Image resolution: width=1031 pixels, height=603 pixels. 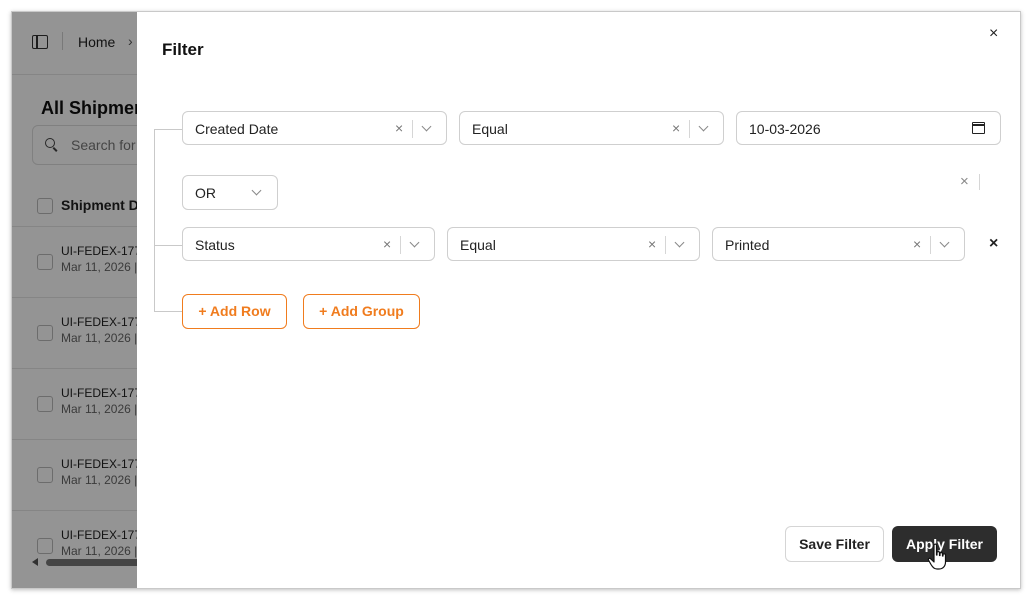 I want to click on group-operator-value: OR, so click(x=205, y=193).